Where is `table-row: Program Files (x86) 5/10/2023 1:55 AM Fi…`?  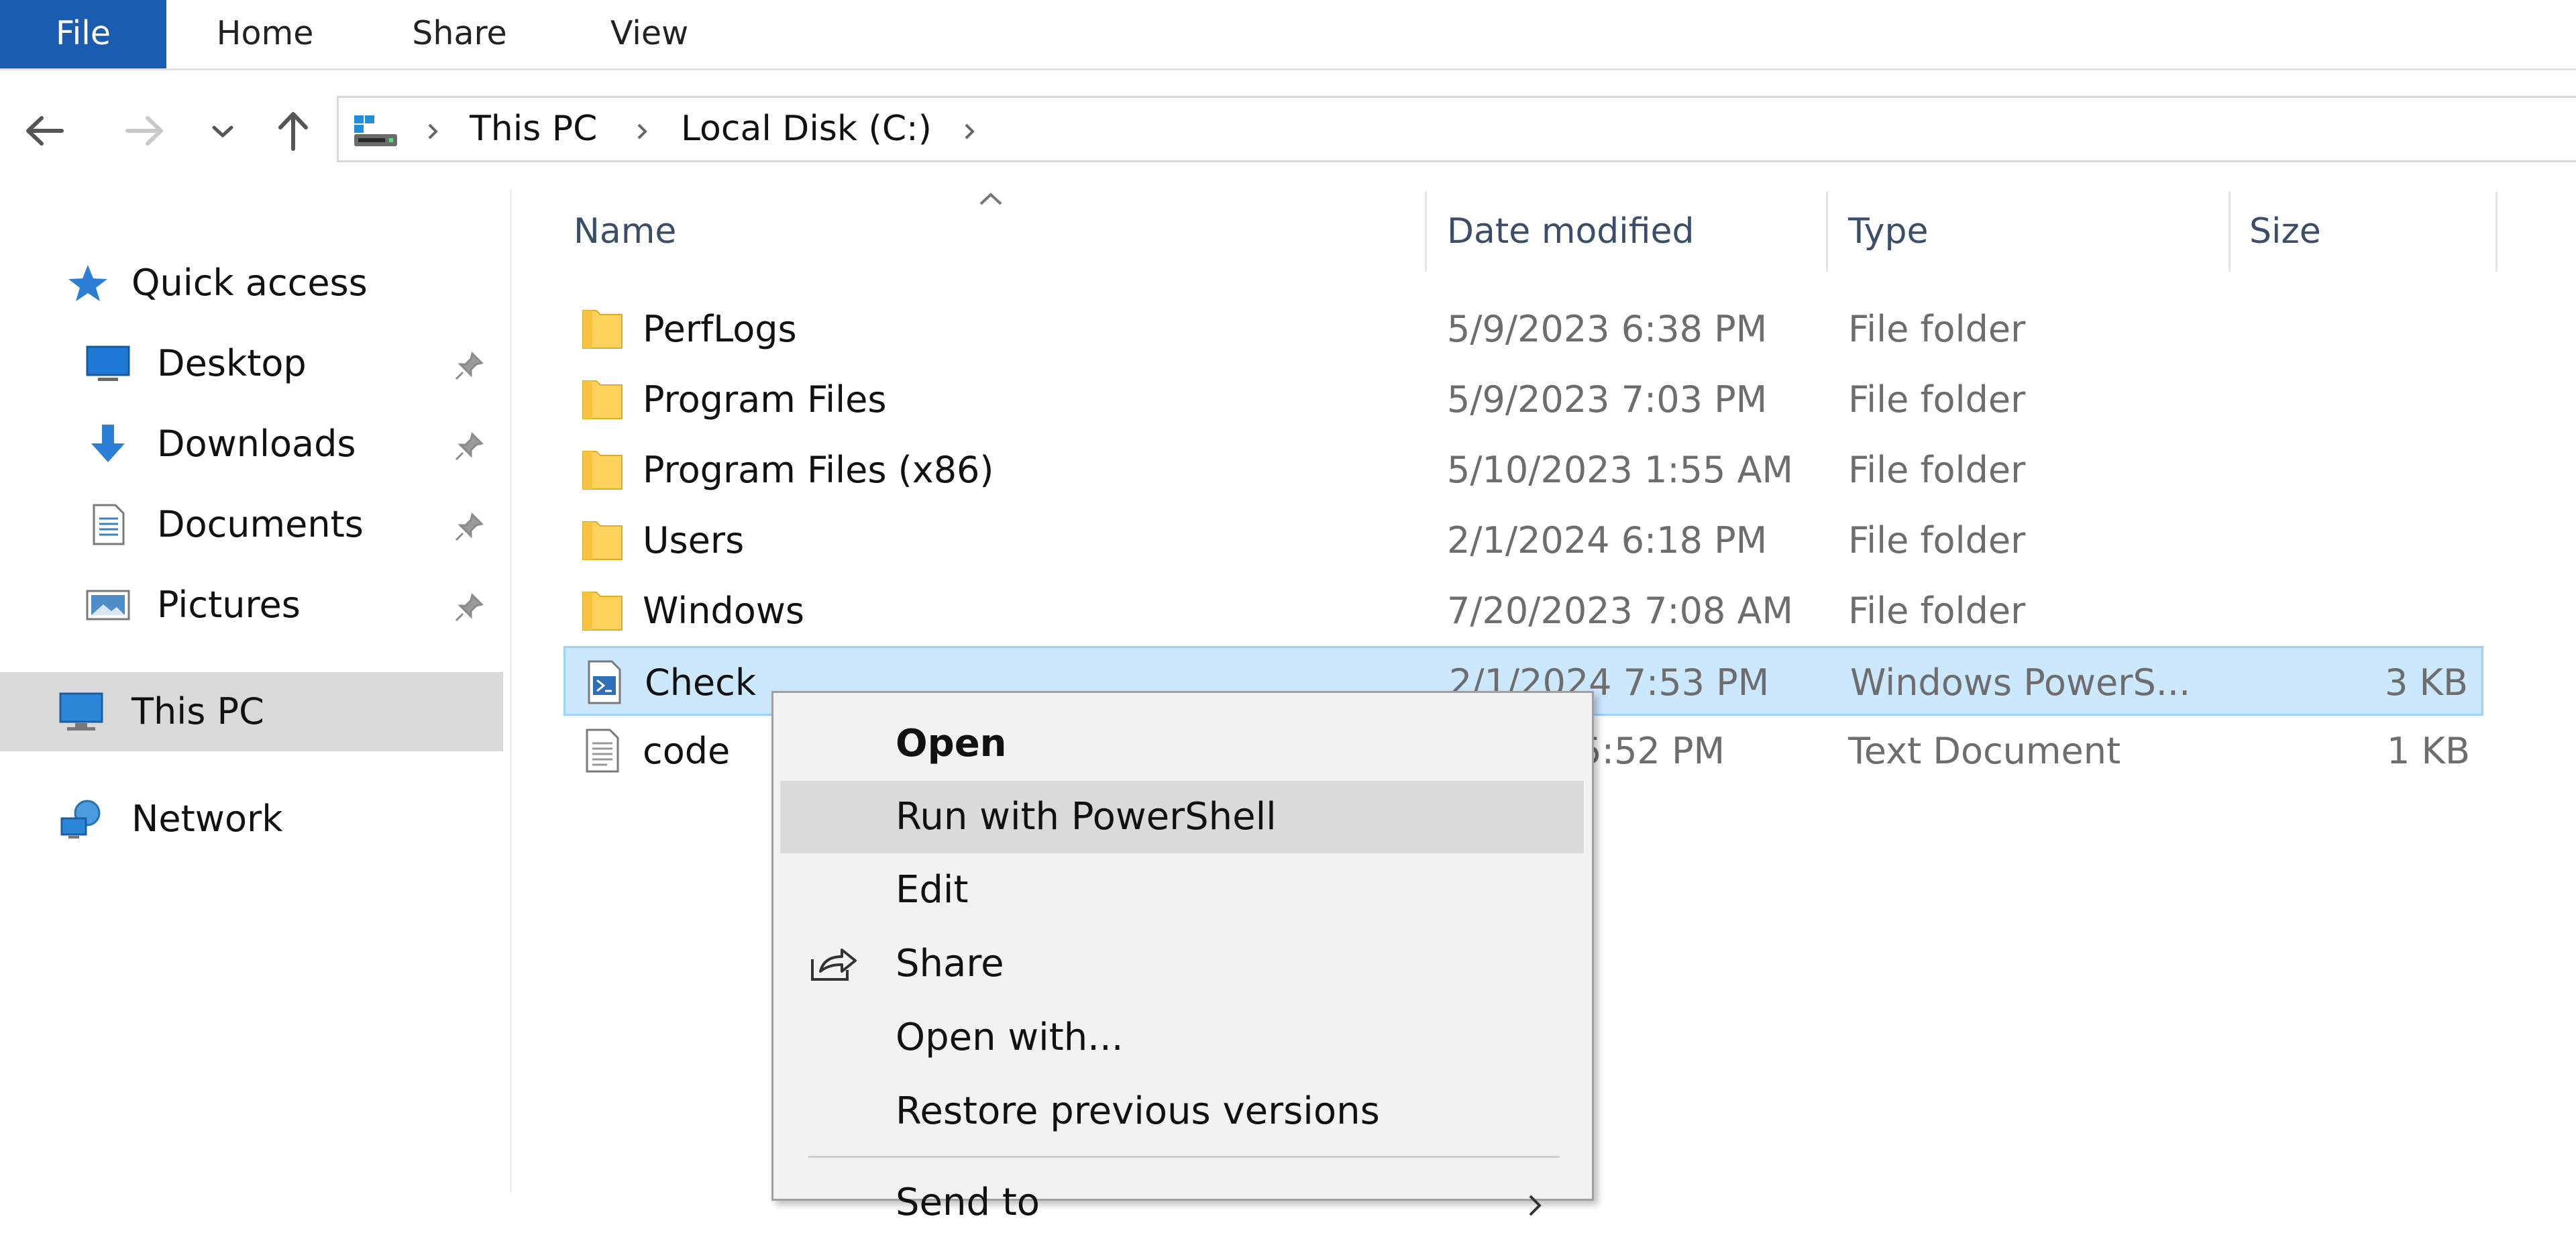
table-row: Program Files (x86) 5/10/2023 1:55 AM Fi… is located at coordinates (1523, 470).